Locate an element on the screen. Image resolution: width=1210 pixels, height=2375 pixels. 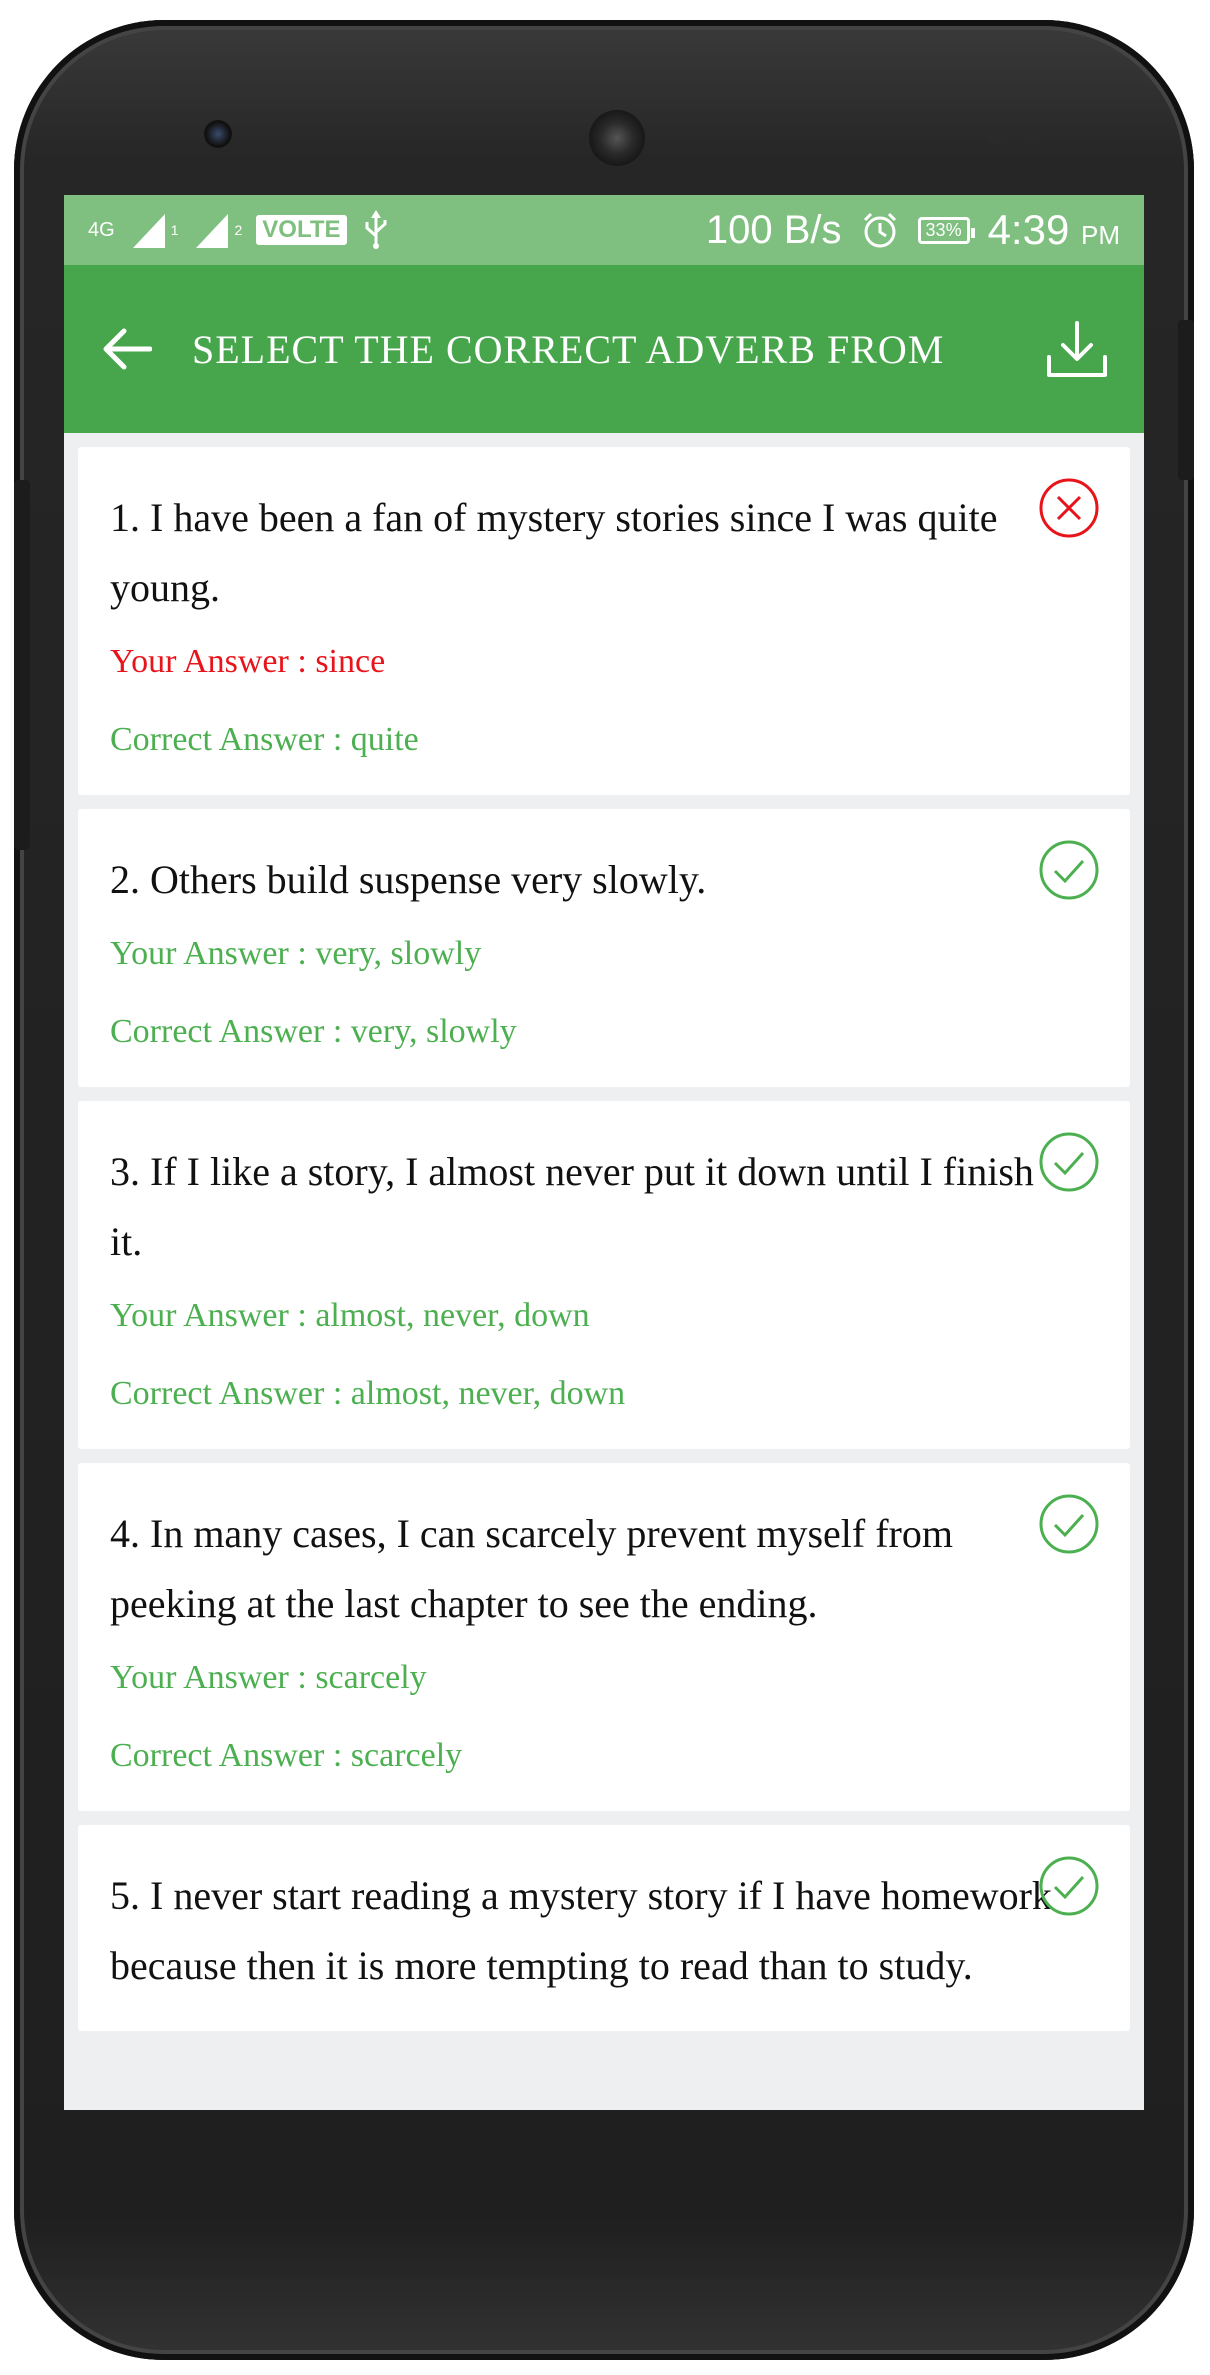
volume-button is located at coordinates (22, 665).